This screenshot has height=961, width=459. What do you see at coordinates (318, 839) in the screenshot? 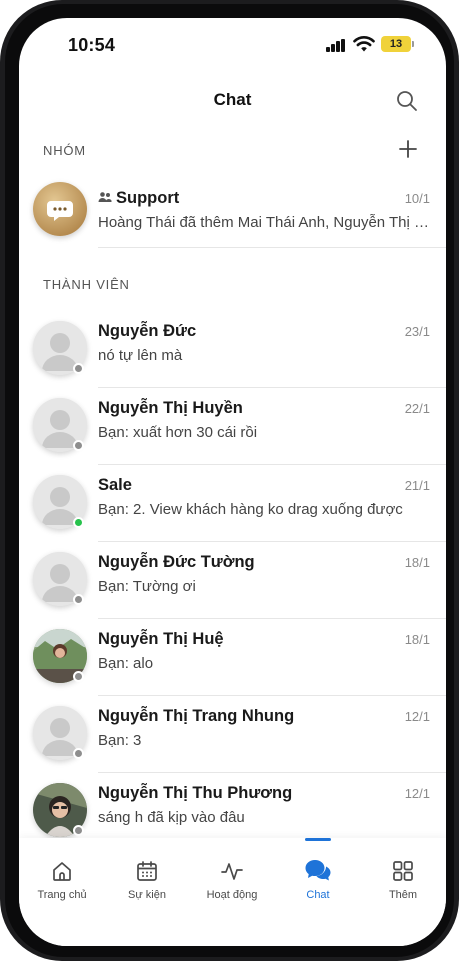
I see `active-tab-indicator` at bounding box center [318, 839].